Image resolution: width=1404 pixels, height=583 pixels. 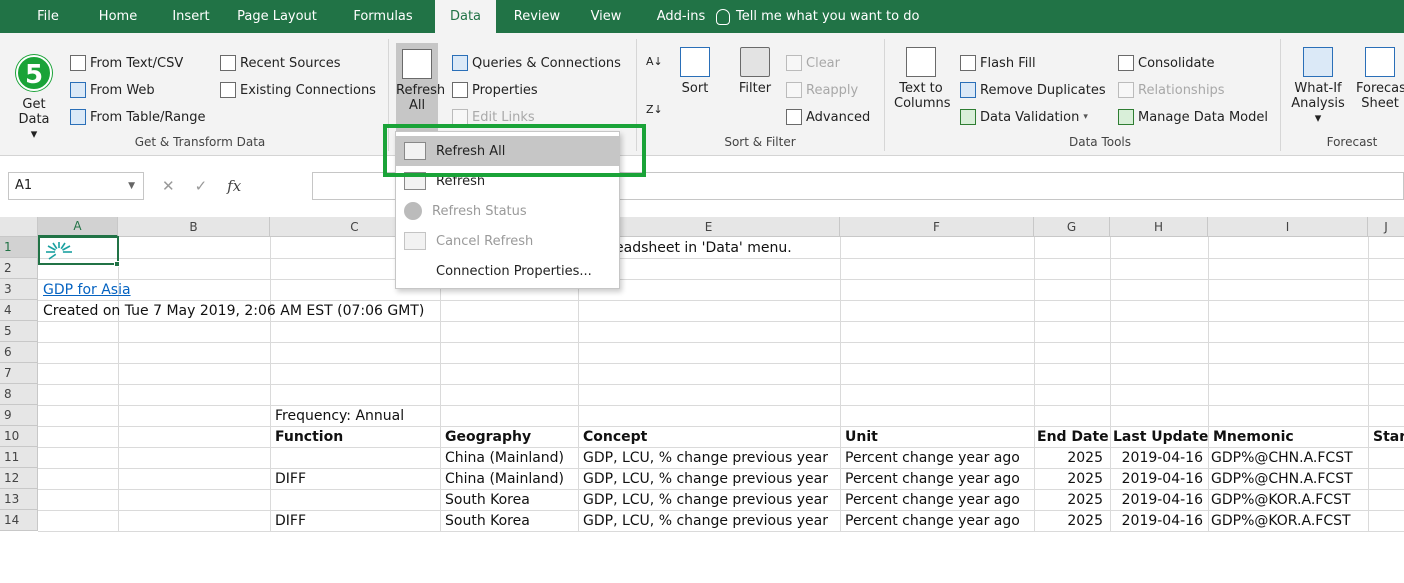 What do you see at coordinates (755, 71) in the screenshot?
I see `filter-button: Filter` at bounding box center [755, 71].